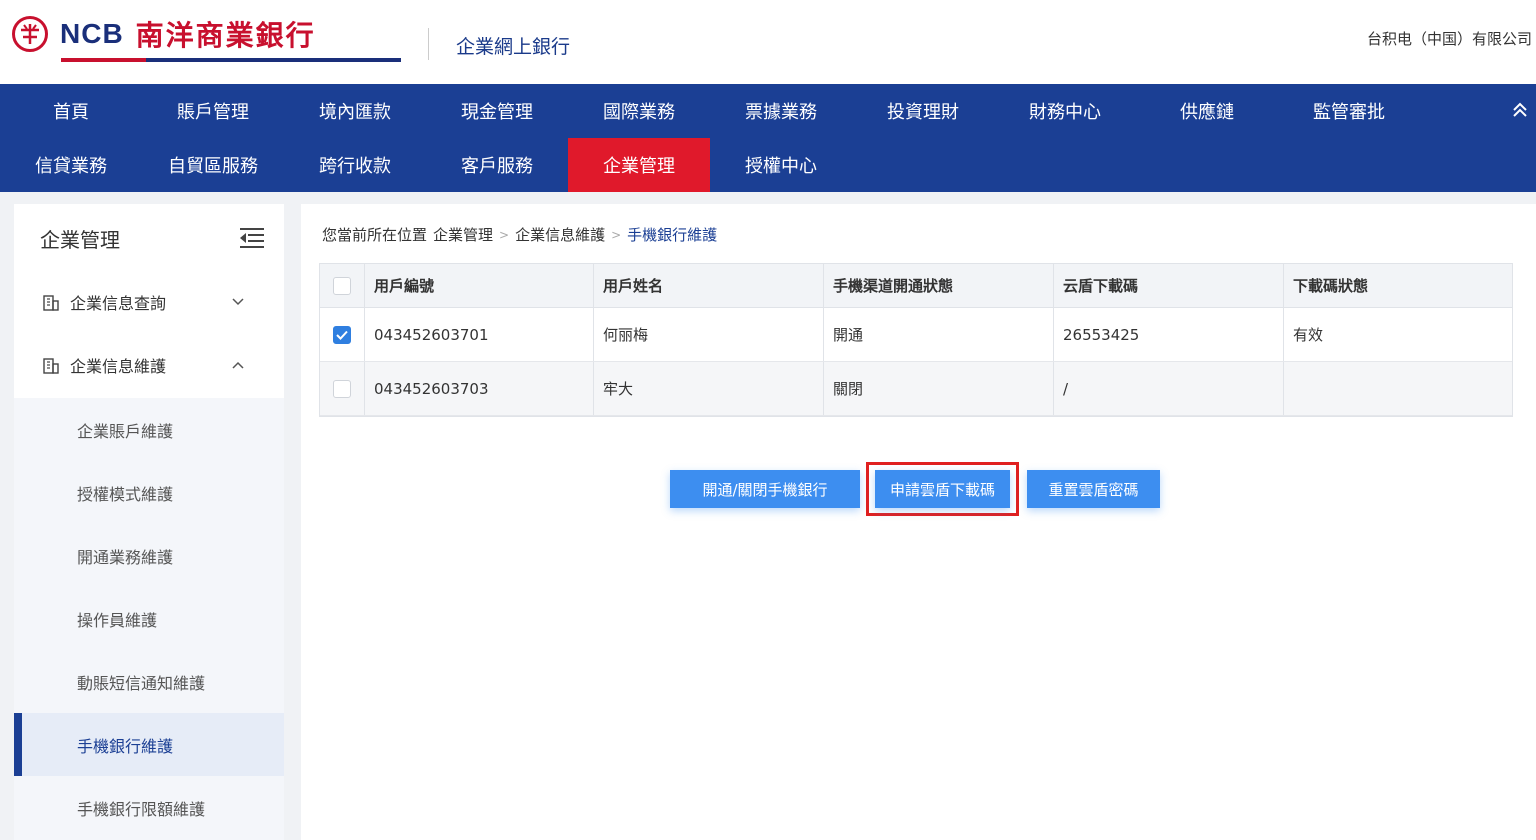 This screenshot has height=840, width=1536. Describe the element at coordinates (497, 111) in the screenshot. I see `nav-item-cash-management: 現金管理` at that location.